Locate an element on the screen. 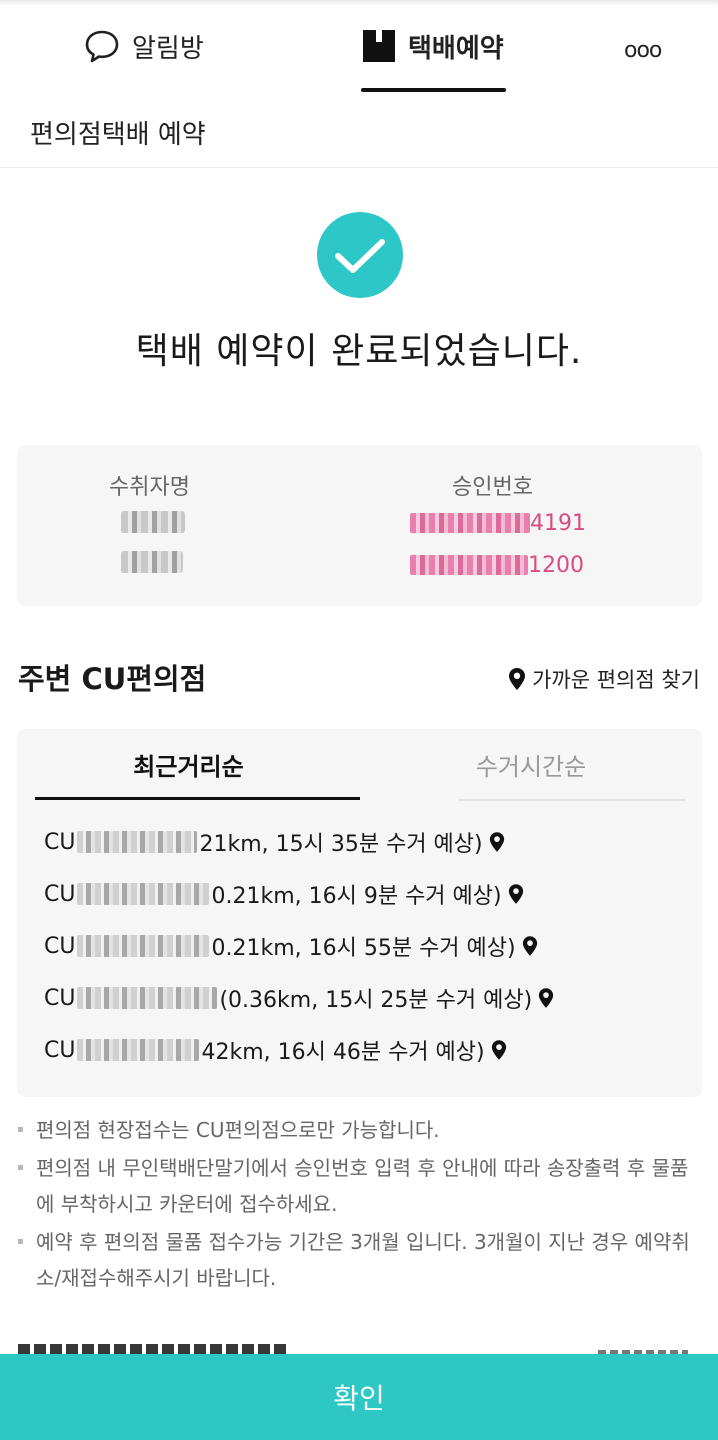 The image size is (718, 1440). sort-tab-inactive-indicator is located at coordinates (572, 800).